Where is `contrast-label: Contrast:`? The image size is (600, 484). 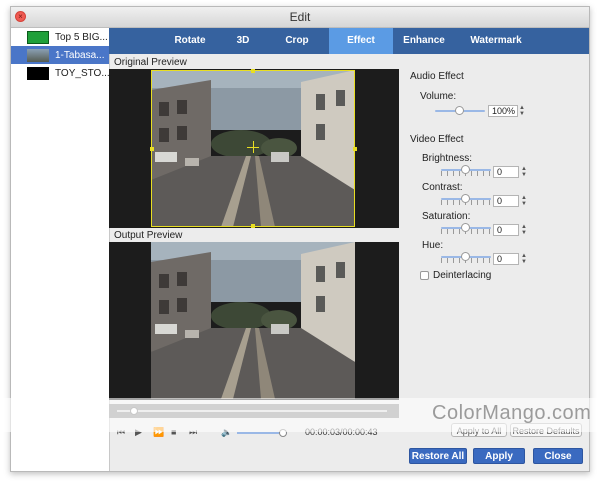
contrast-label: Contrast: is located at coordinates (442, 187).